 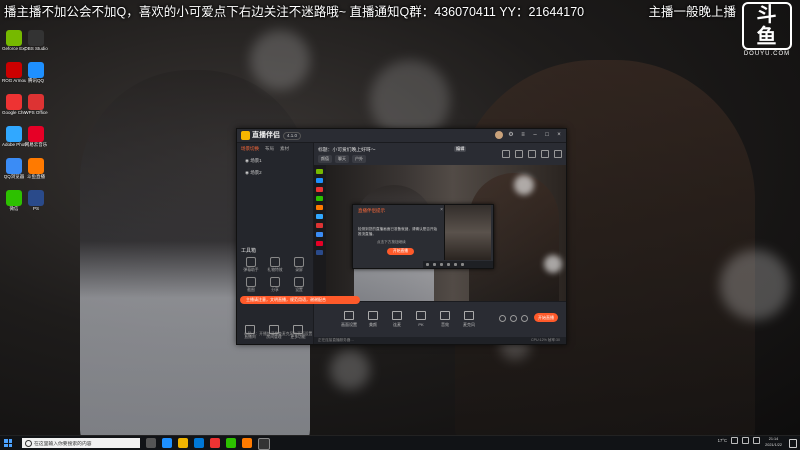 I want to click on tool-danmaku: 弹幕助手, so click(x=251, y=265).